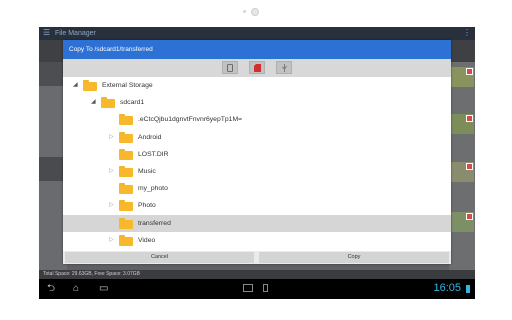  Describe the element at coordinates (255, 12) in the screenshot. I see `camera-icon` at that location.